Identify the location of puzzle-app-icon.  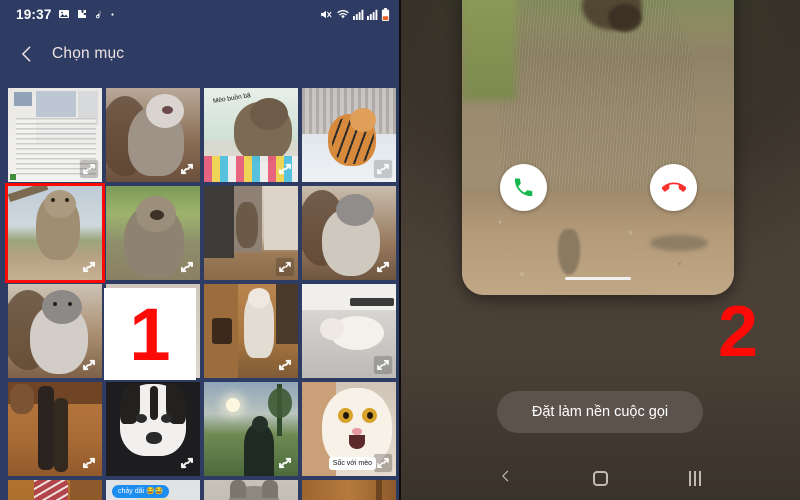
(82, 14).